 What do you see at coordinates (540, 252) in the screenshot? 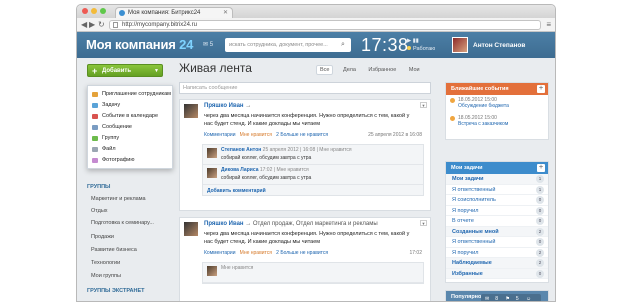
I see `task-count: 2` at bounding box center [540, 252].